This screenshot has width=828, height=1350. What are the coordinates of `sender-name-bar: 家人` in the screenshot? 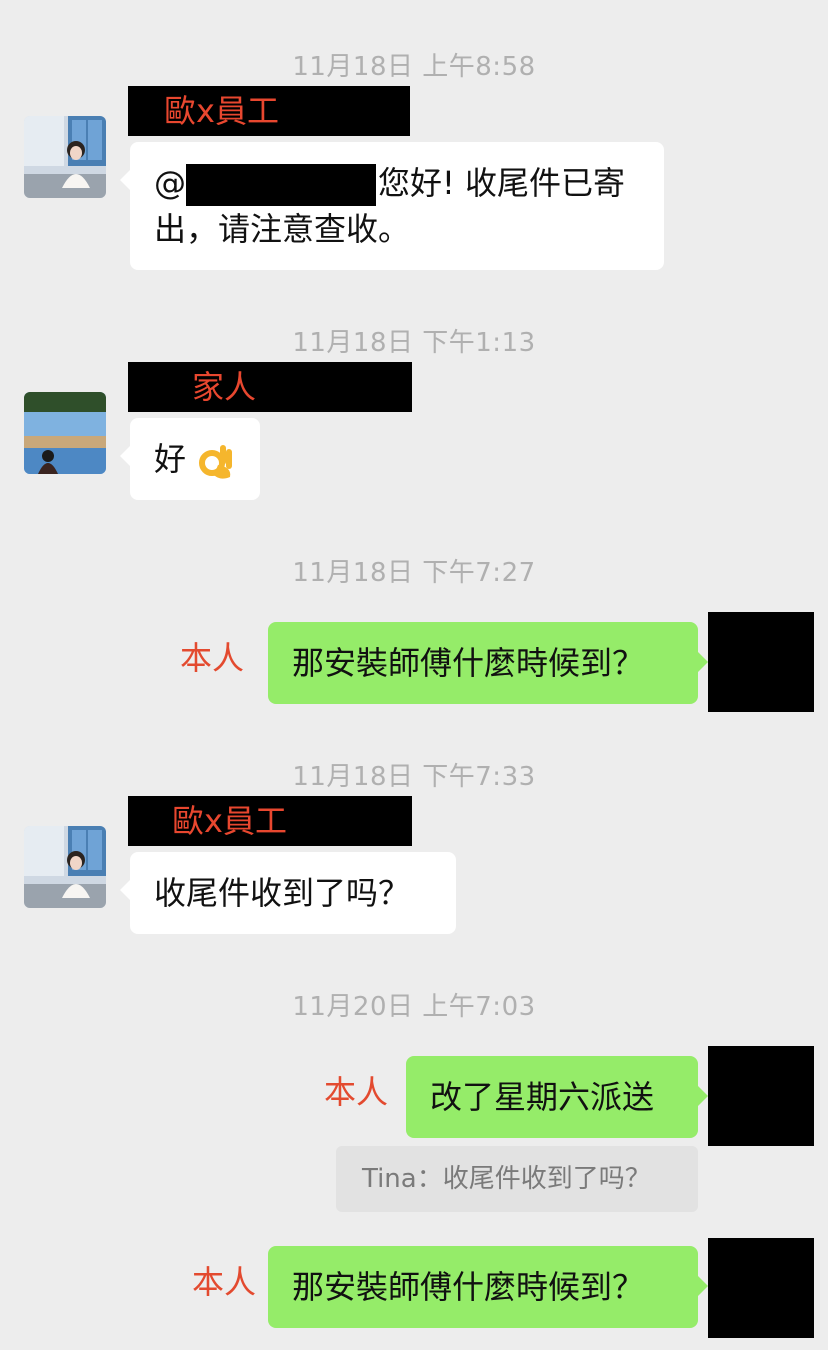 It's located at (270, 387).